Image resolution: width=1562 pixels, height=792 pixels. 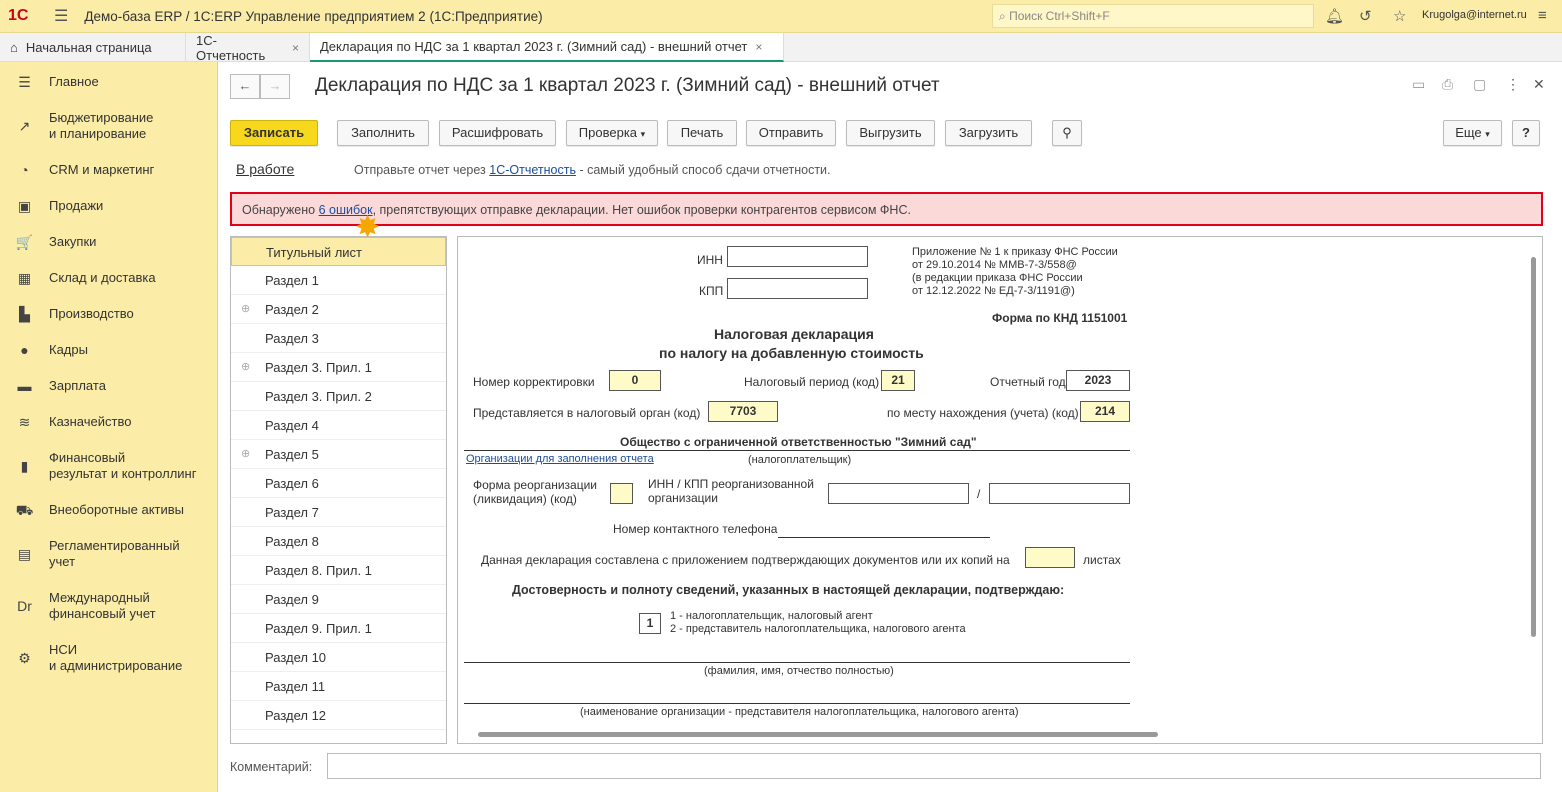 I want to click on menu-icon: ☰, so click(x=61, y=16).